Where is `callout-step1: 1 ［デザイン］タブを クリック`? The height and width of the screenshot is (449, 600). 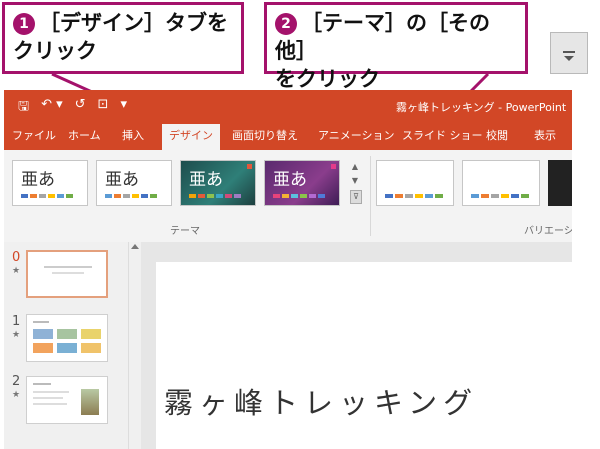 callout-step1: 1 ［デザイン］タブを クリック is located at coordinates (123, 38).